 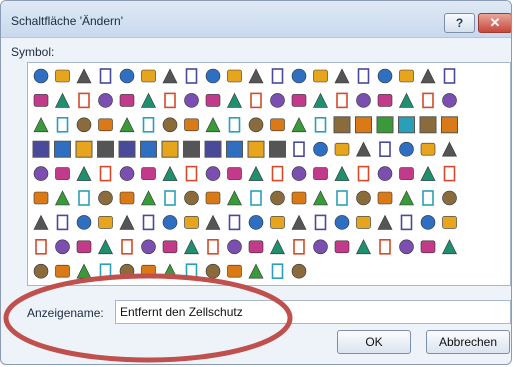 What do you see at coordinates (170, 222) in the screenshot?
I see `speech-icon` at bounding box center [170, 222].